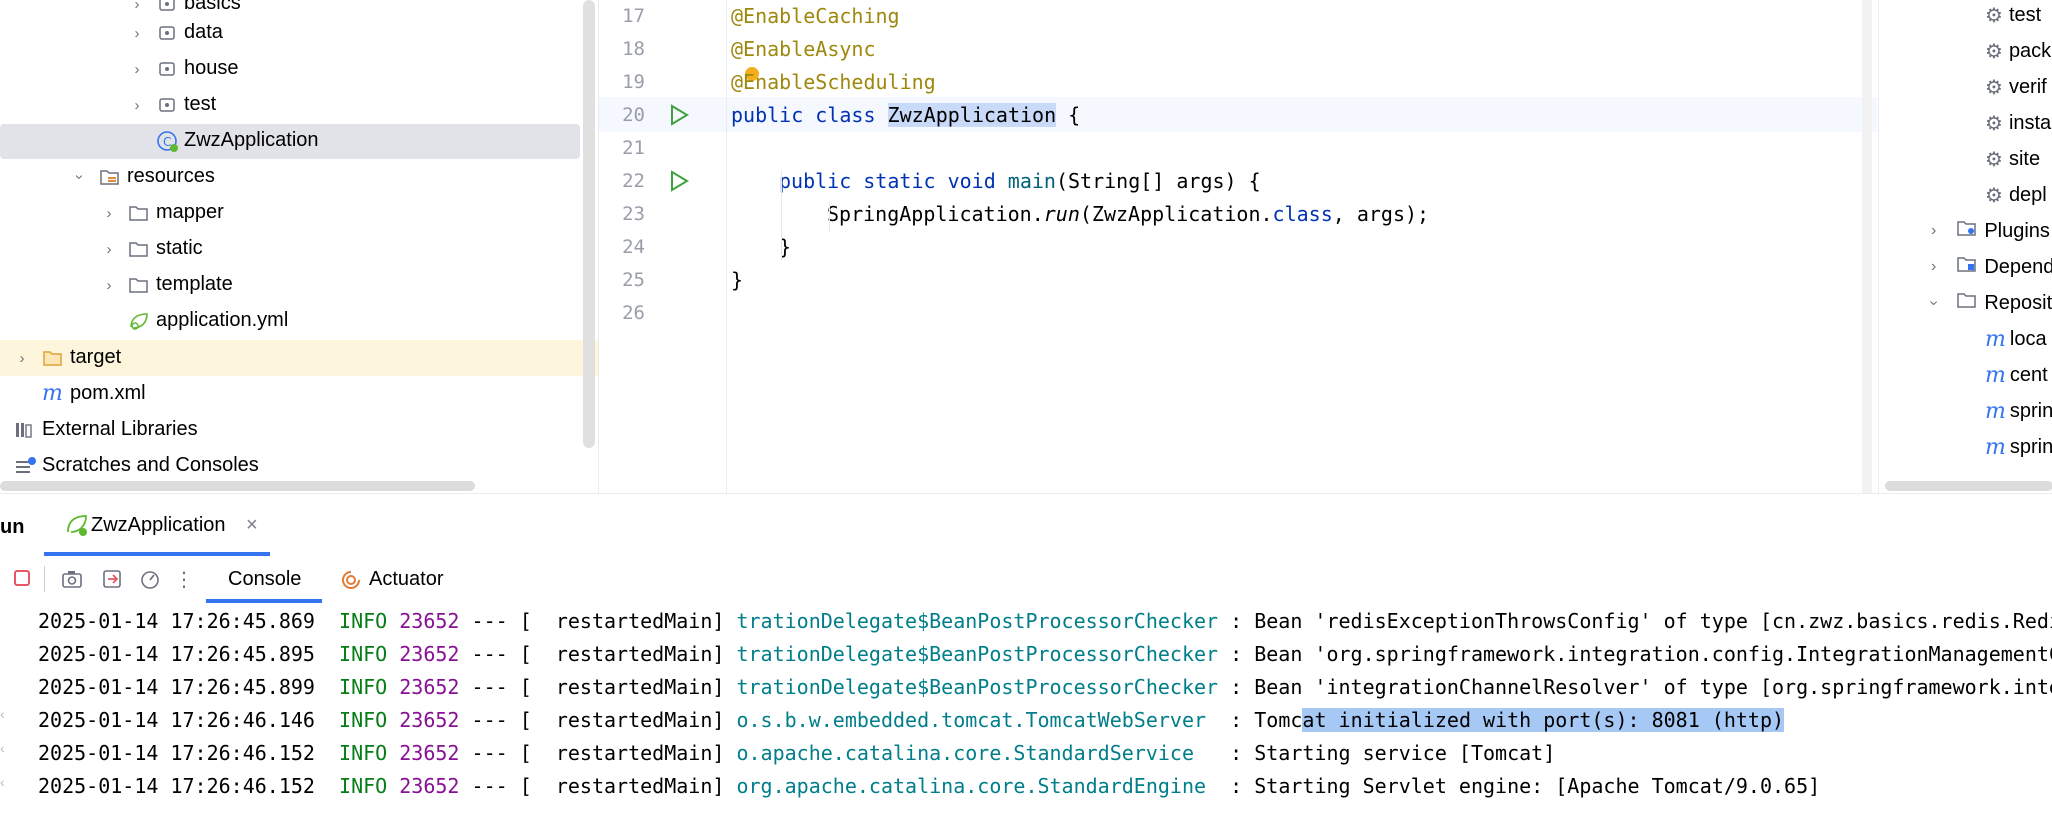 The image size is (2052, 820). I want to click on tree-item-zwzapplication: C ZwzApplication, so click(290, 141).